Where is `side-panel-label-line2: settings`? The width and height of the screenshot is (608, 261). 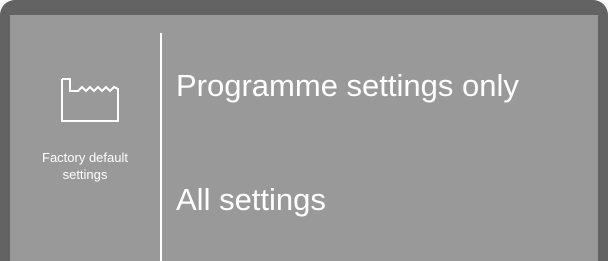 side-panel-label-line2: settings is located at coordinates (85, 174).